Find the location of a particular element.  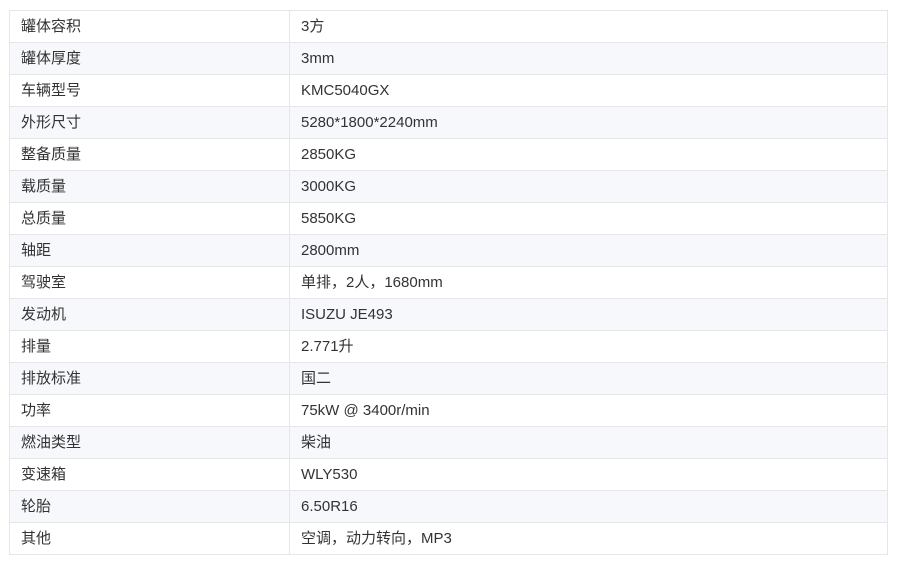

spec-value: 2850KG is located at coordinates (588, 154).